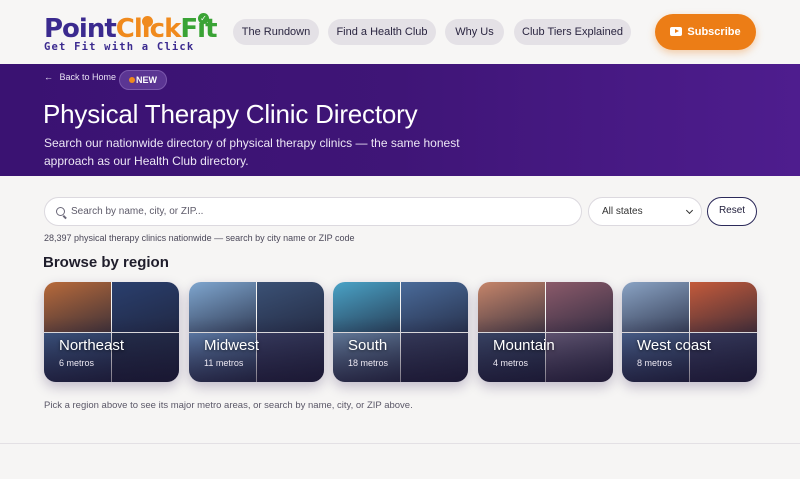 This screenshot has width=800, height=479. Describe the element at coordinates (732, 211) in the screenshot. I see `reset-button: Reset` at that location.